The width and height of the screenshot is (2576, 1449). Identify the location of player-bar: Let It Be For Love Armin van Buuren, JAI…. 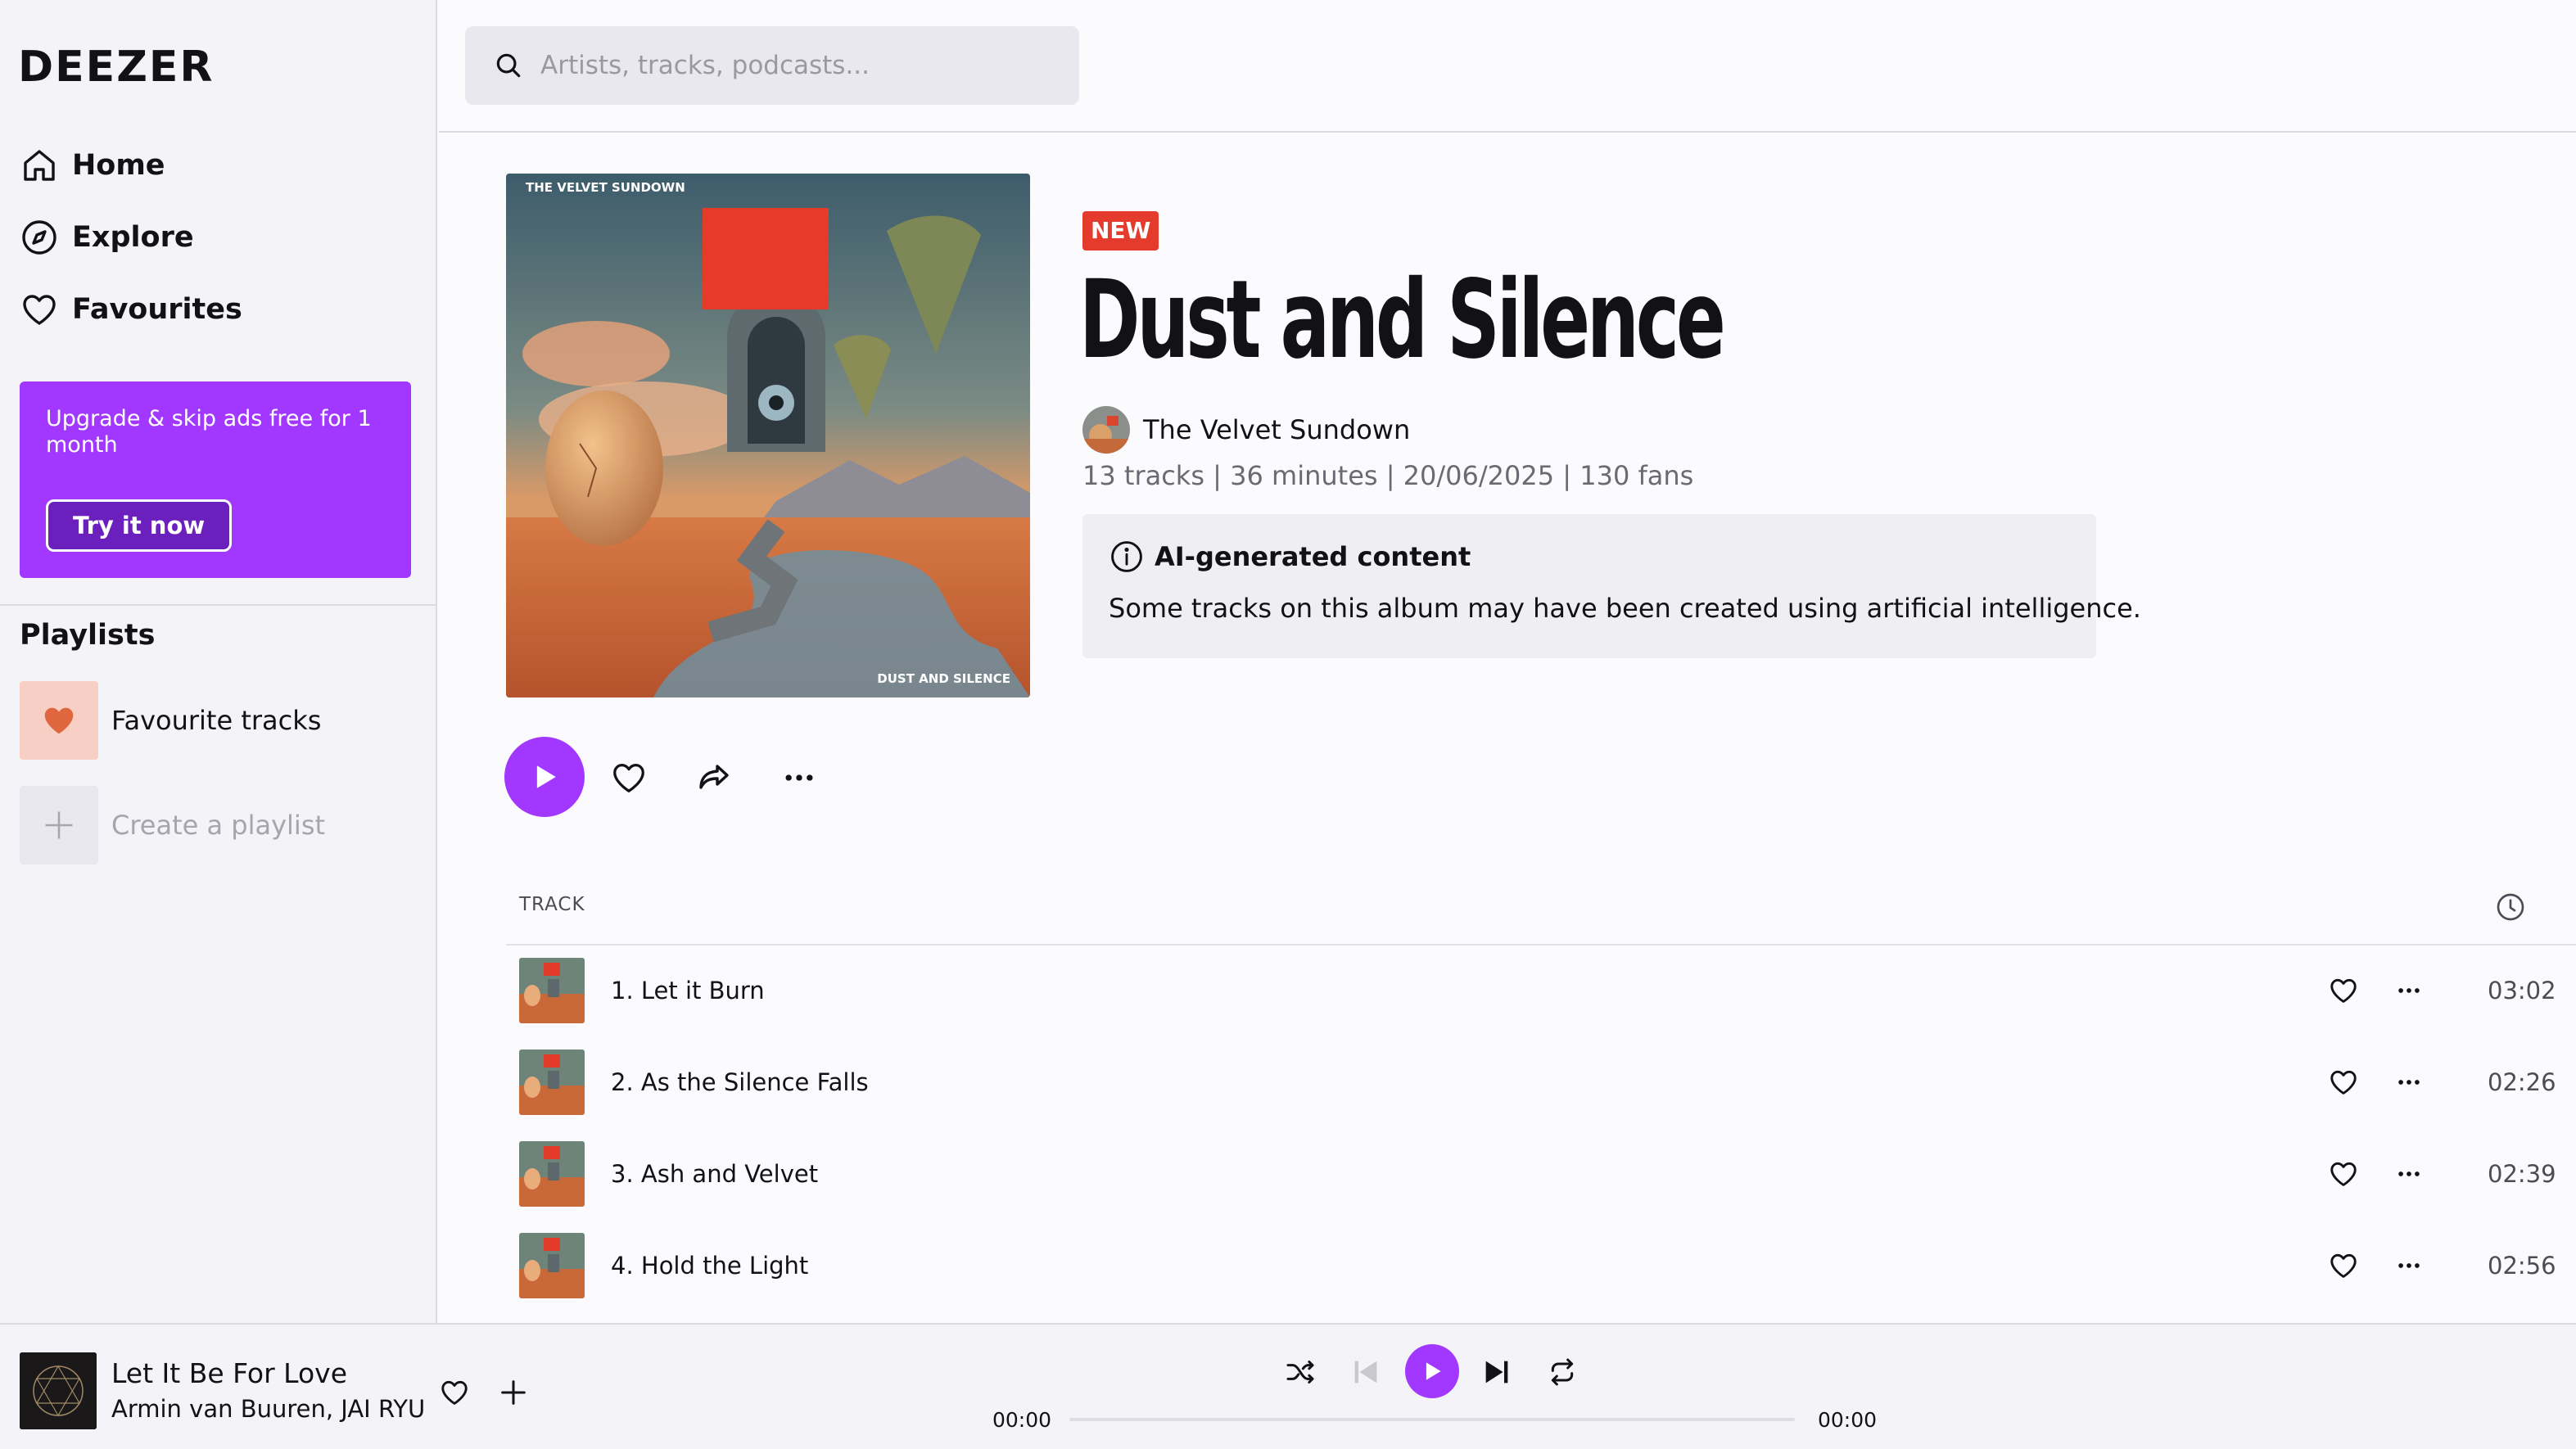
(1288, 1386).